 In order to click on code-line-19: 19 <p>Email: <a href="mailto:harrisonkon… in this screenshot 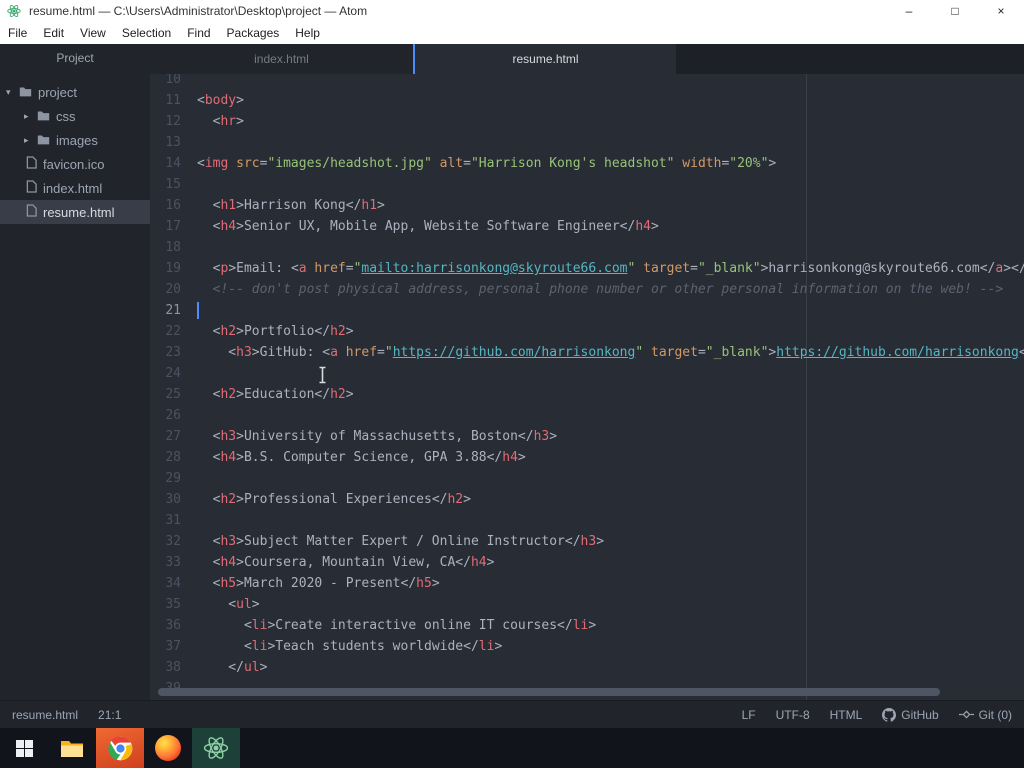, I will do `click(587, 268)`.